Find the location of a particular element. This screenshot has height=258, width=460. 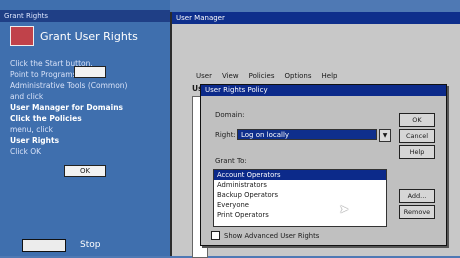

wizard-title: Grant Rights is located at coordinates (85, 16).